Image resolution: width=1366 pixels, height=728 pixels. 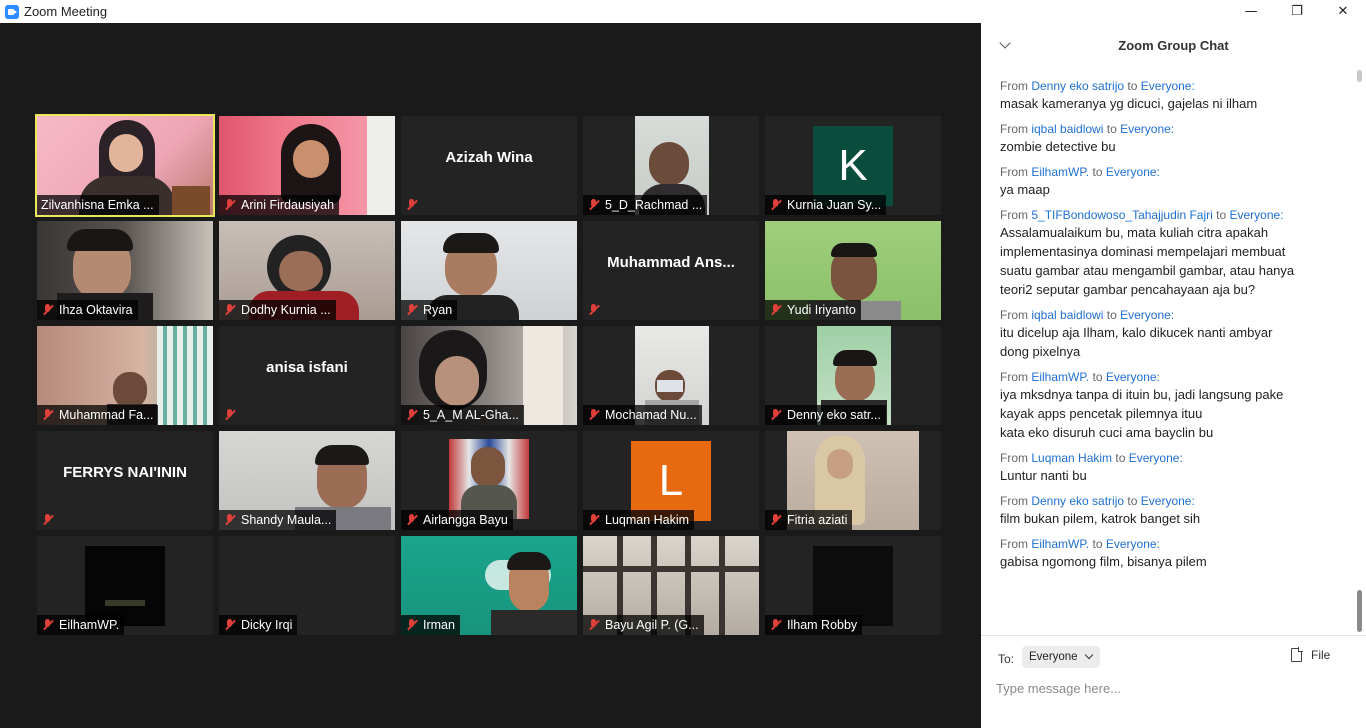 What do you see at coordinates (1359, 611) in the screenshot?
I see `chat-scrollbar-thumb` at bounding box center [1359, 611].